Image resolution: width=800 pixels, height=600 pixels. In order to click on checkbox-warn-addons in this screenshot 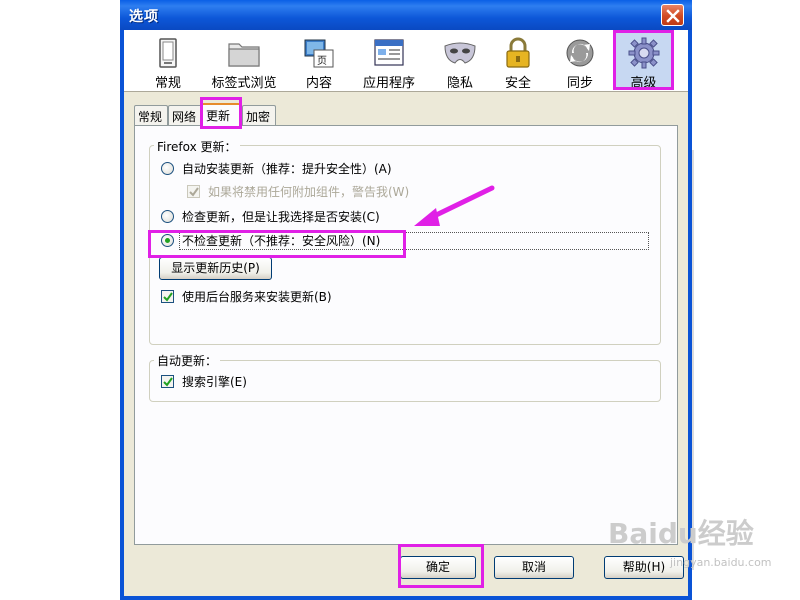, I will do `click(193, 191)`.